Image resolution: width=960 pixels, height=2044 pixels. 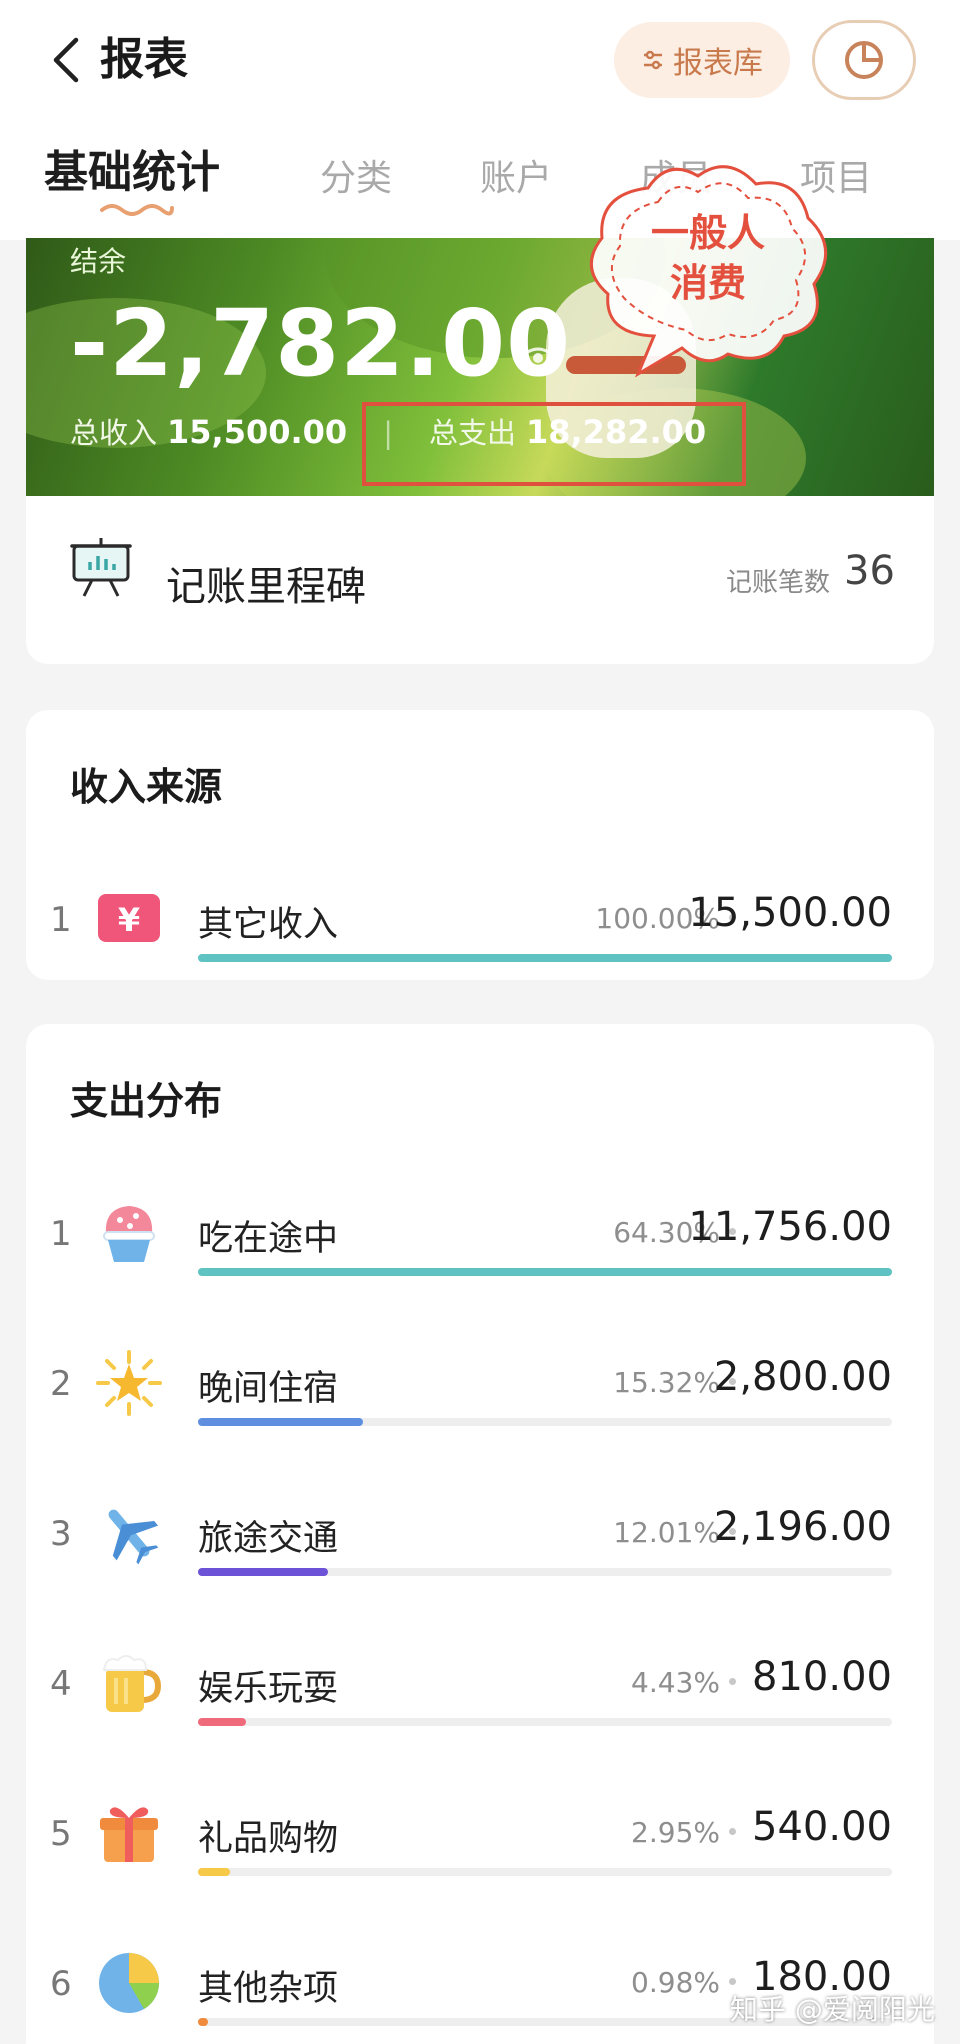 I want to click on annotation-line-2: 消费, so click(x=707, y=283).